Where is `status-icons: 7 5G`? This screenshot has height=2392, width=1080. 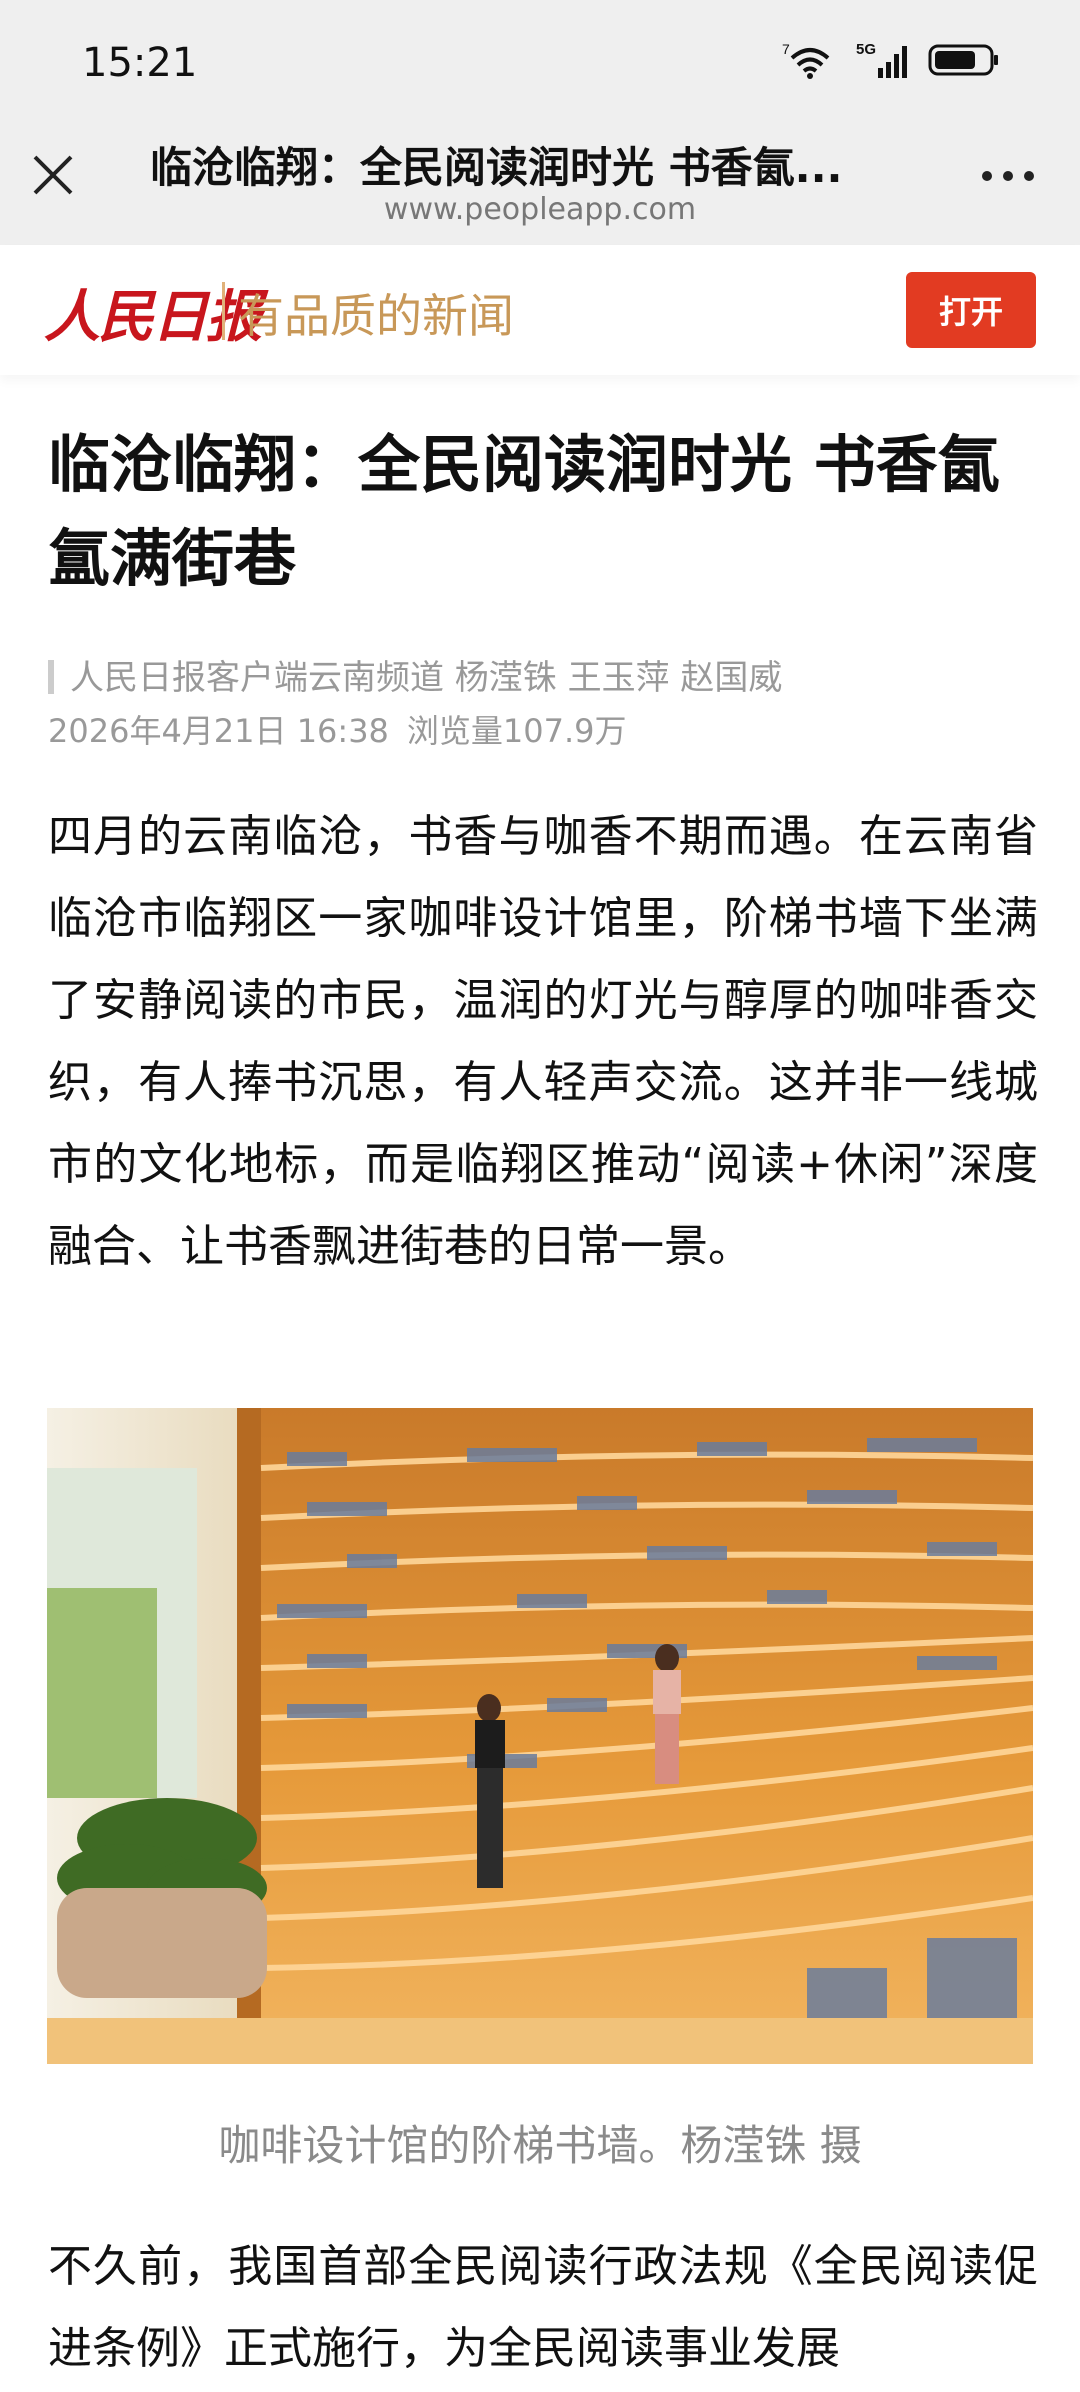
status-icons: 7 5G is located at coordinates (891, 62).